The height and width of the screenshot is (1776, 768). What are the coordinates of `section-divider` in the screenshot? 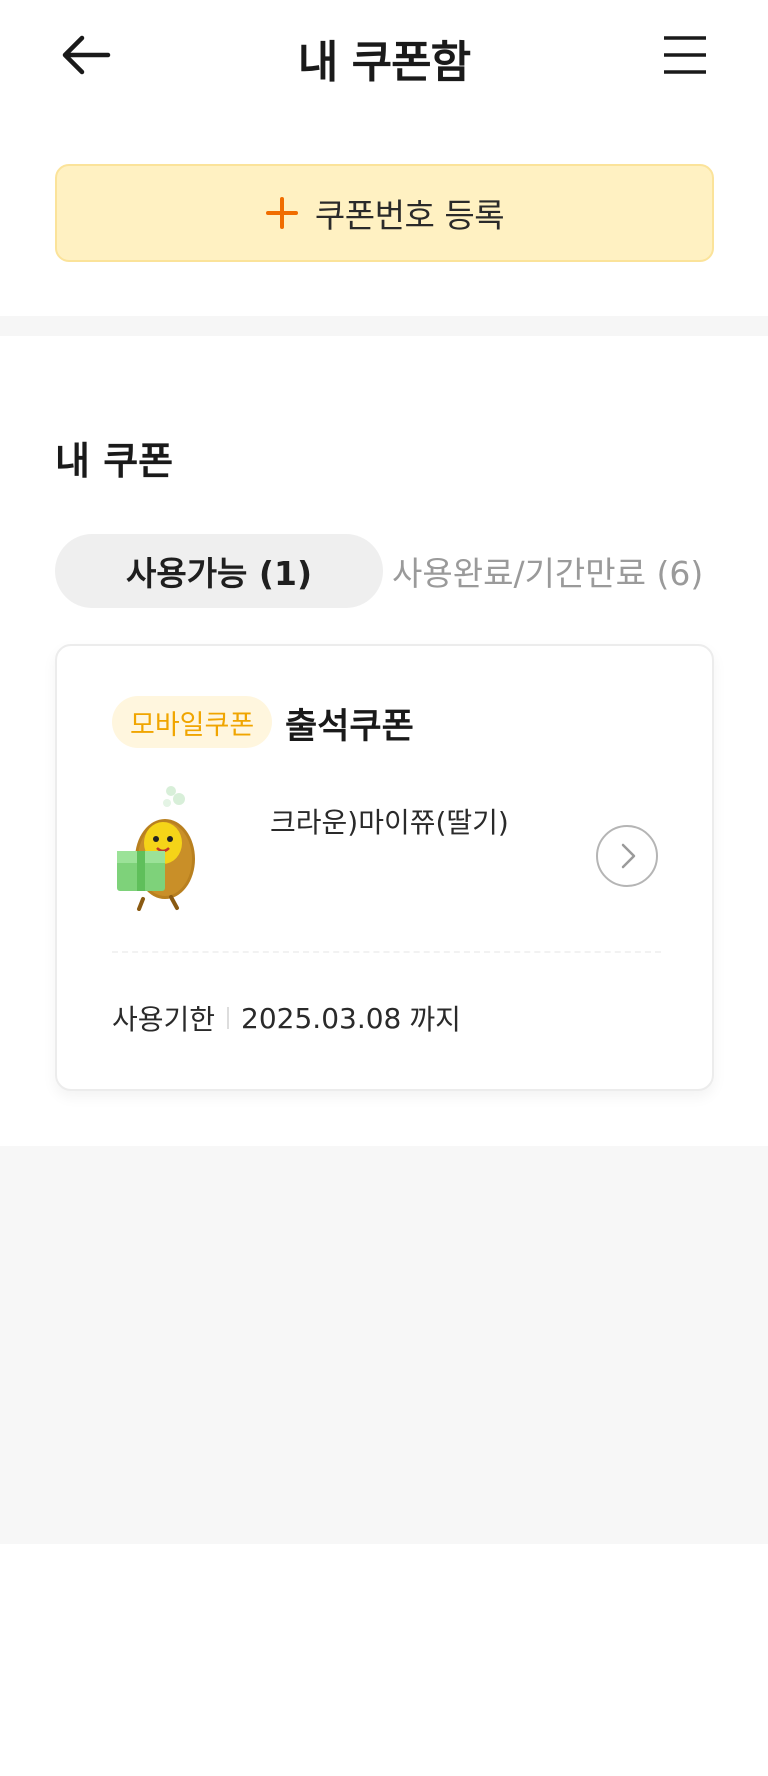 It's located at (384, 326).